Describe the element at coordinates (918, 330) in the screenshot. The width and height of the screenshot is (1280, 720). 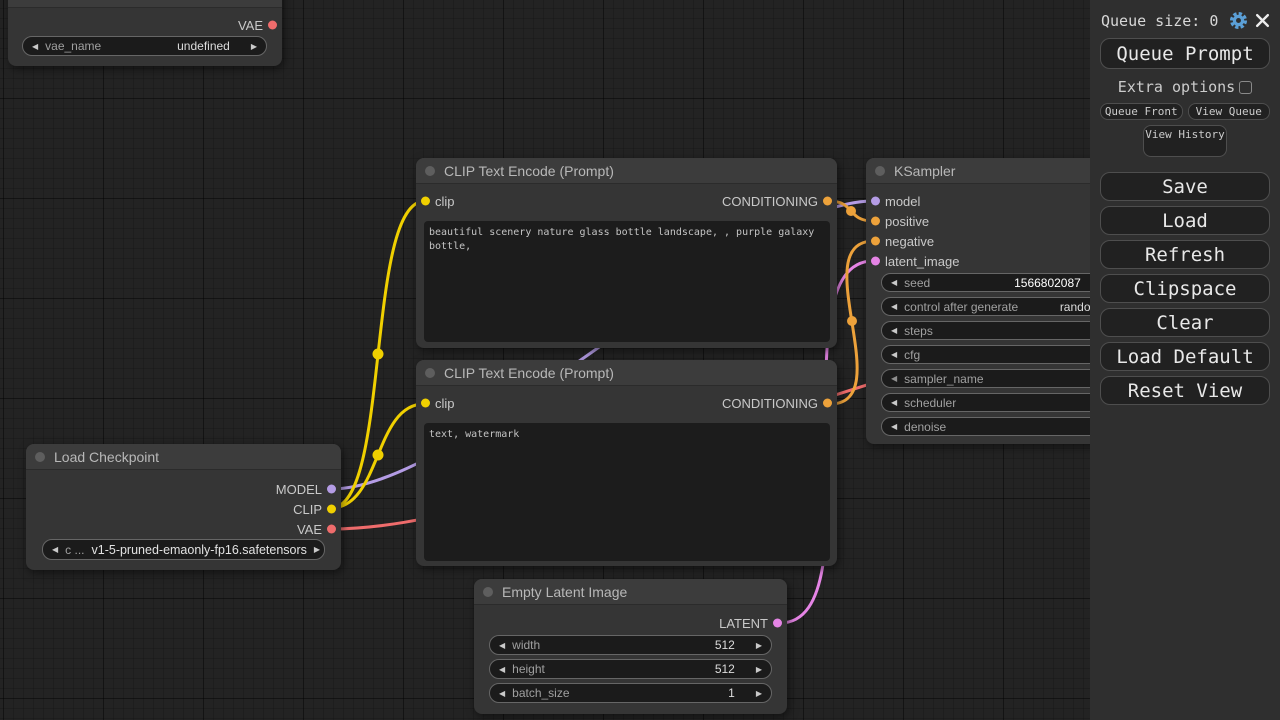
I see `widget-label: steps` at that location.